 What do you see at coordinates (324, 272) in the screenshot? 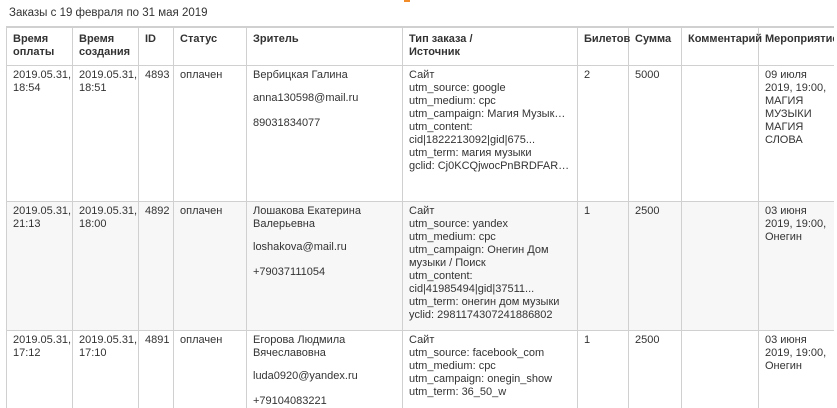
I see `viewer-phone: +79037111054` at bounding box center [324, 272].